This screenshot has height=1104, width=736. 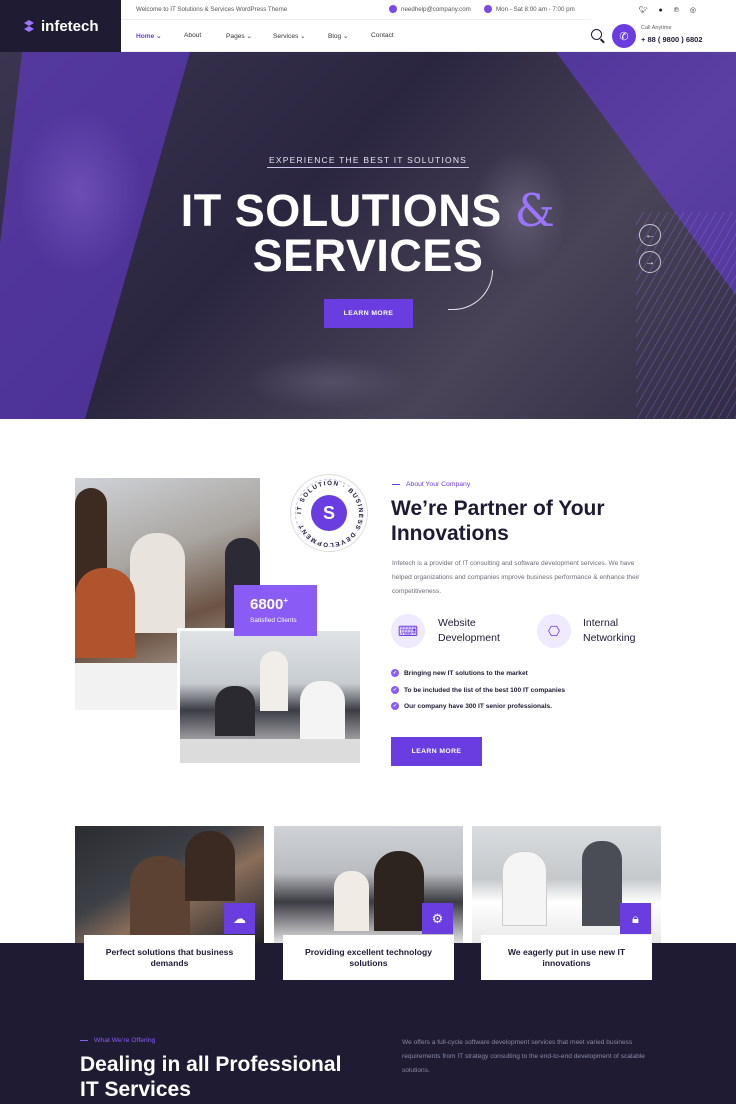 What do you see at coordinates (672, 39) in the screenshot?
I see `call-number: + 88 ( 9800 ) 6802` at bounding box center [672, 39].